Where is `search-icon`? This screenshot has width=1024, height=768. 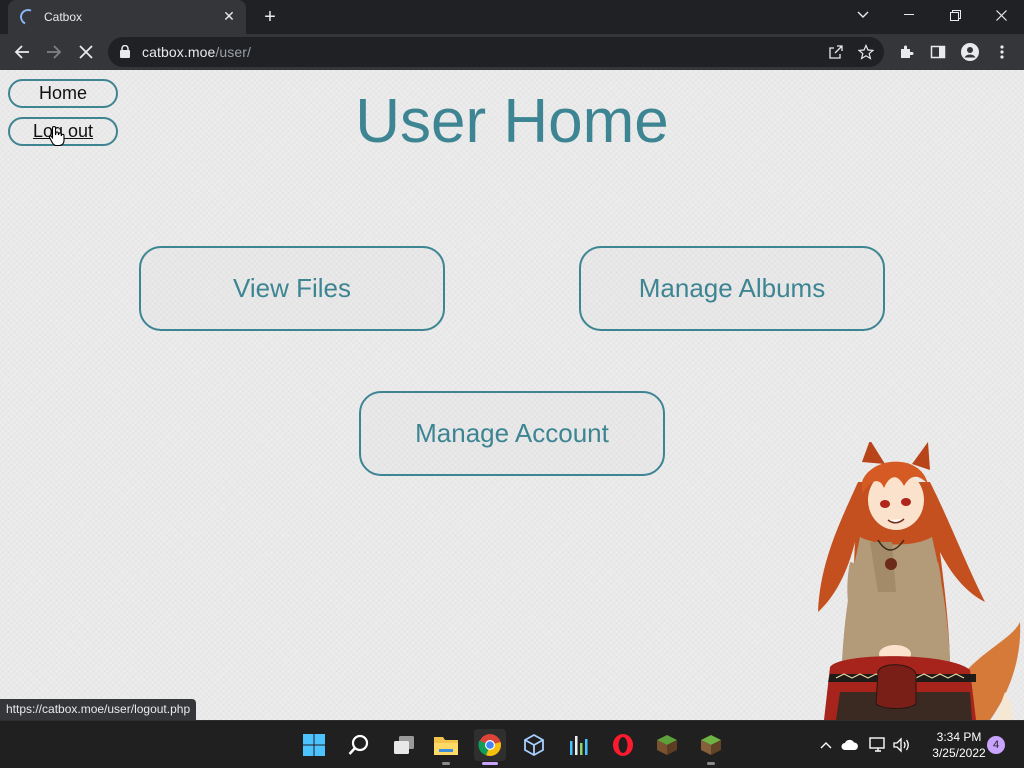 search-icon is located at coordinates (359, 745).